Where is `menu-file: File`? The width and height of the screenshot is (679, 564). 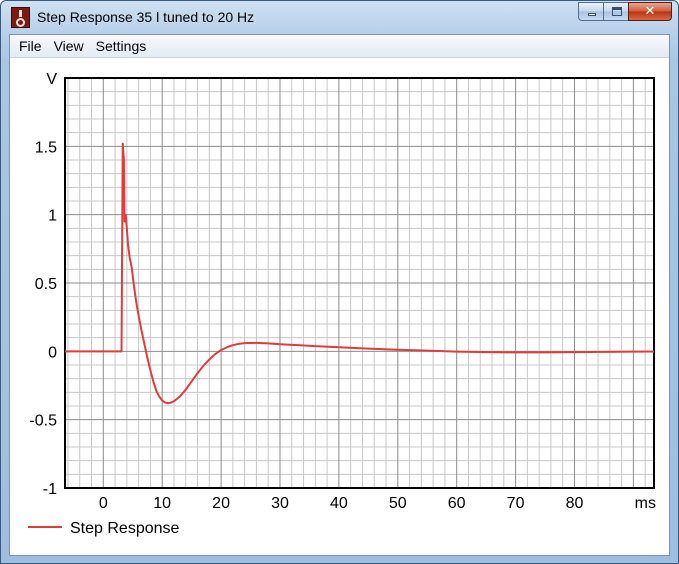
menu-file: File is located at coordinates (30, 46).